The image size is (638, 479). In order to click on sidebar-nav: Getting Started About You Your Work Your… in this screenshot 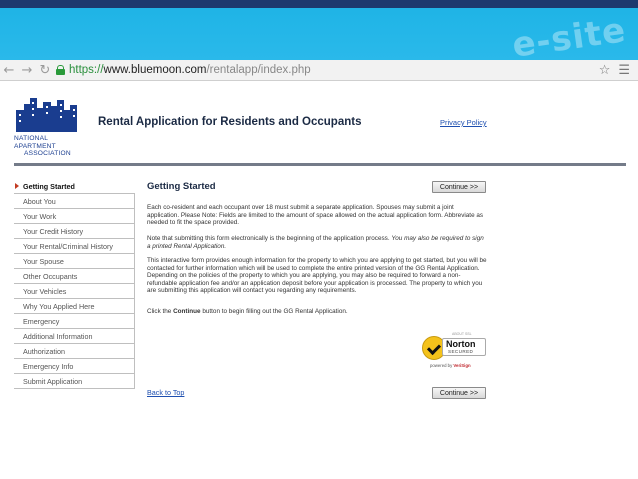, I will do `click(74, 284)`.